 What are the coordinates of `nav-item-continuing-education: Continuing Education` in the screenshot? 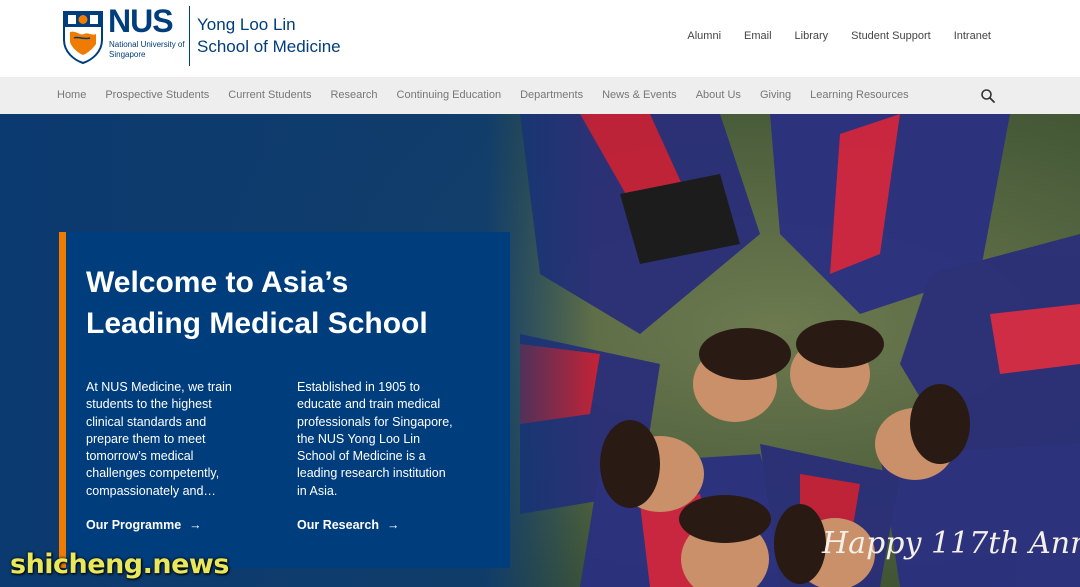 It's located at (449, 95).